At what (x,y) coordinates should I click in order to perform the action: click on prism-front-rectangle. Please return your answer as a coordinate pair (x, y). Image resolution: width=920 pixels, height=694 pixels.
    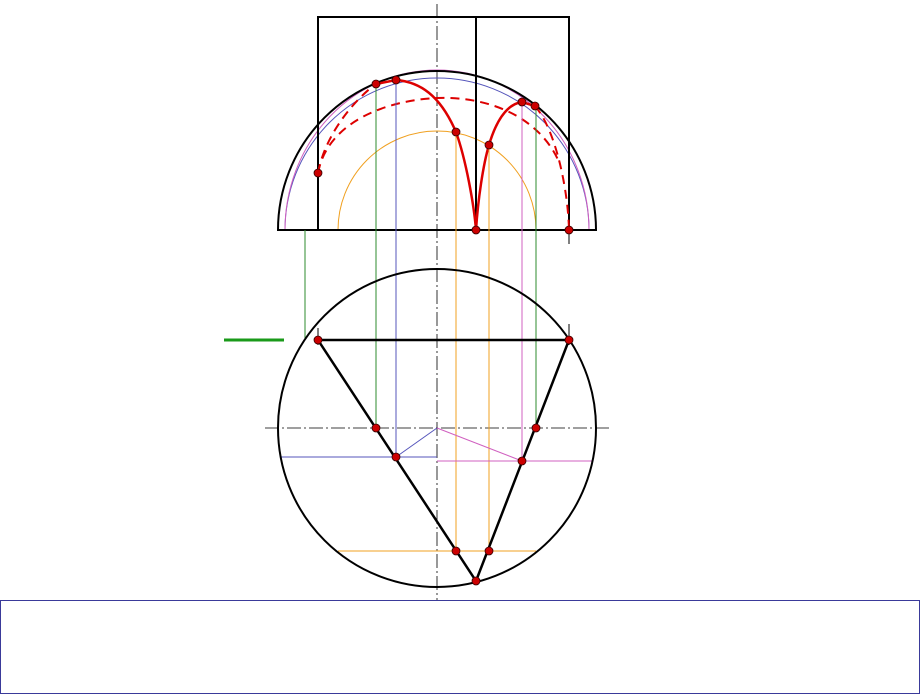
    Looking at the image, I should click on (443, 123).